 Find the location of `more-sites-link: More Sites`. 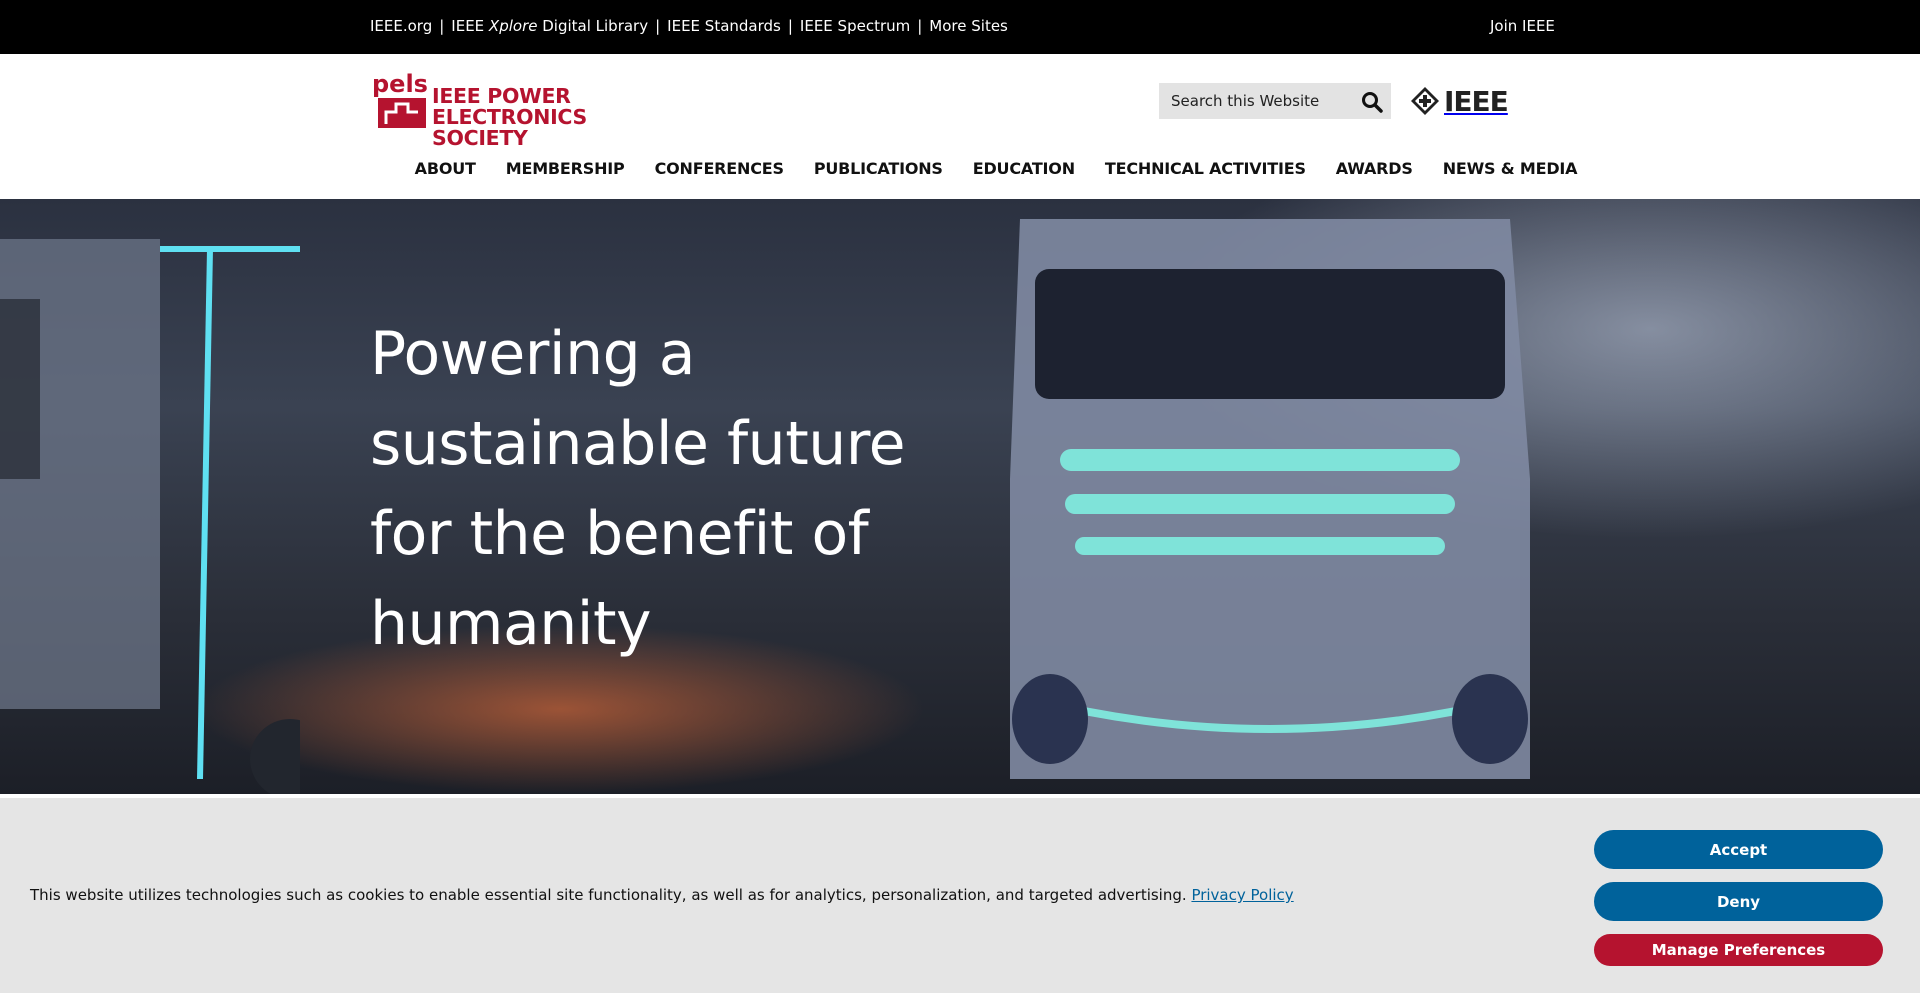

more-sites-link: More Sites is located at coordinates (968, 26).